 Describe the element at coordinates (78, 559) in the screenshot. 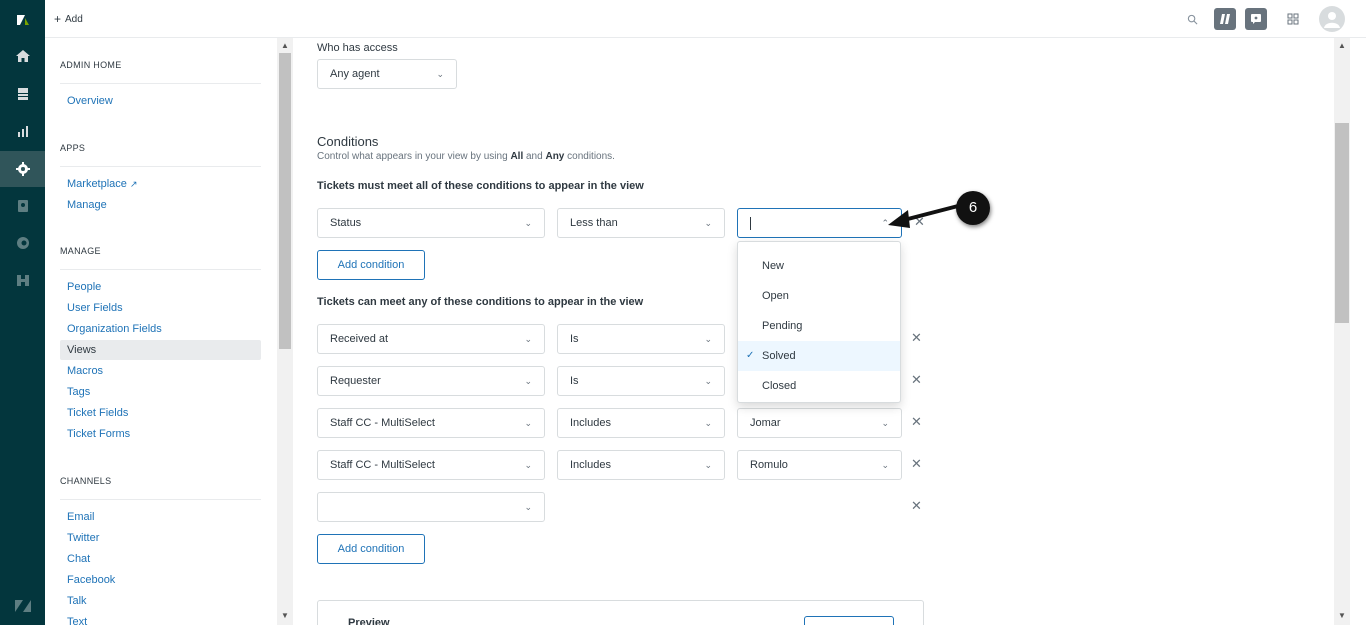

I see `sidebar-item-chat: Chat` at that location.